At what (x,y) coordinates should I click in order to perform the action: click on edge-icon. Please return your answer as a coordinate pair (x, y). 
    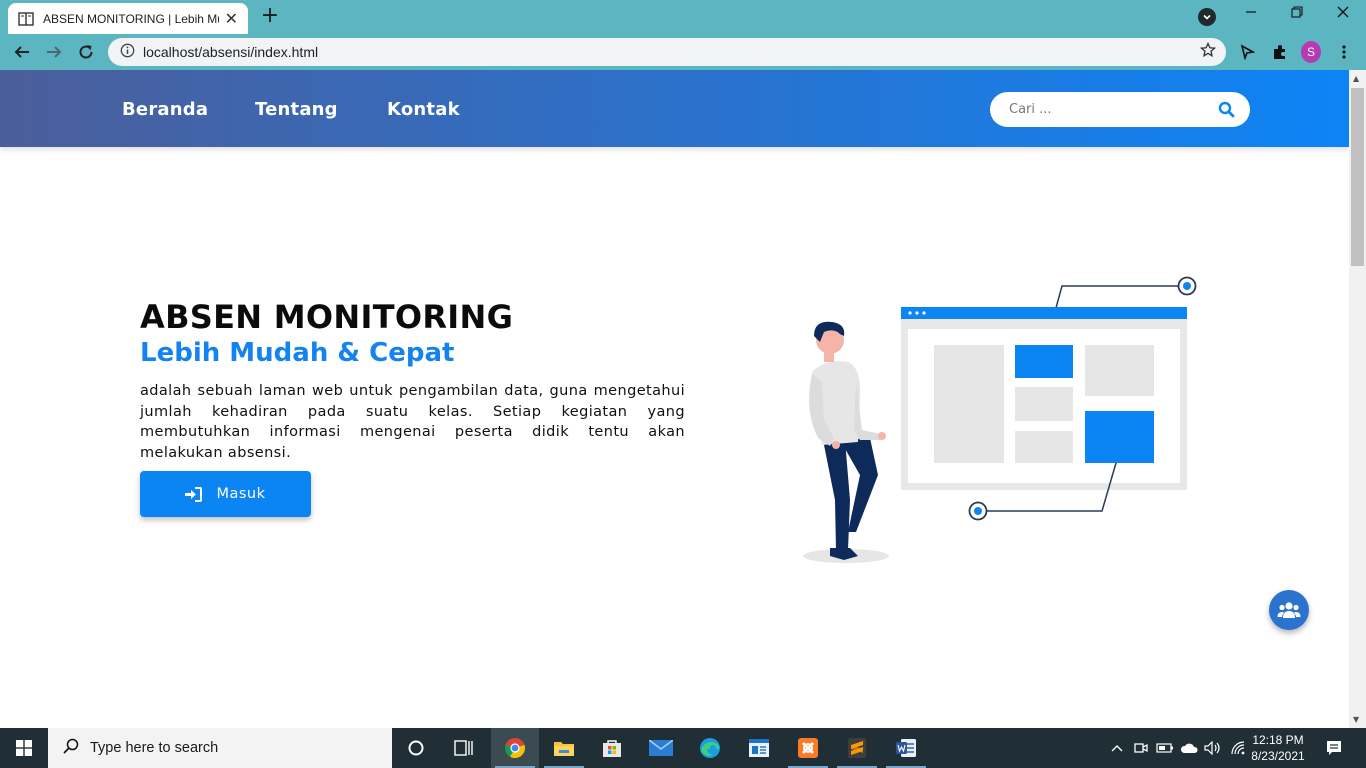
    Looking at the image, I should click on (710, 748).